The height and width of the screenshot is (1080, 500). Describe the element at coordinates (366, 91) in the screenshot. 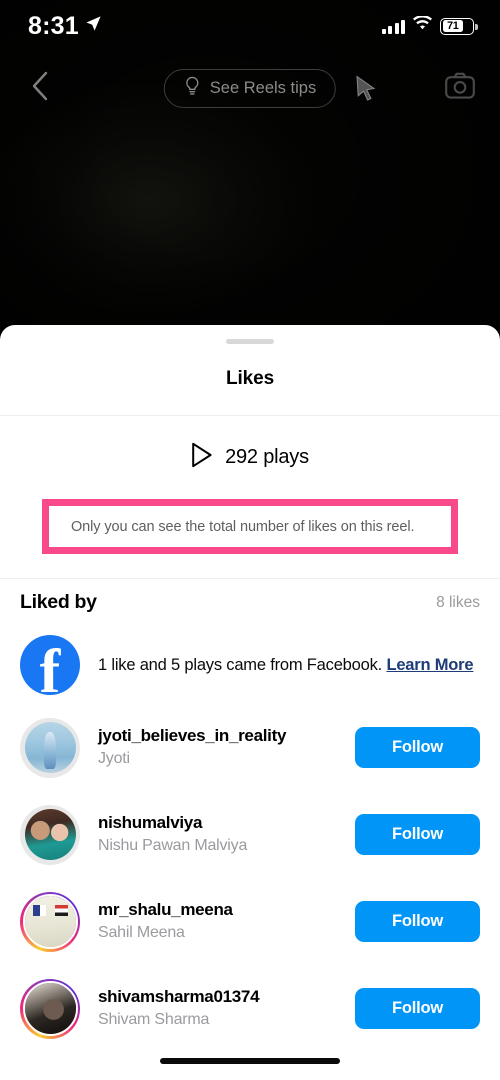

I see `cursor-arrow-icon` at that location.